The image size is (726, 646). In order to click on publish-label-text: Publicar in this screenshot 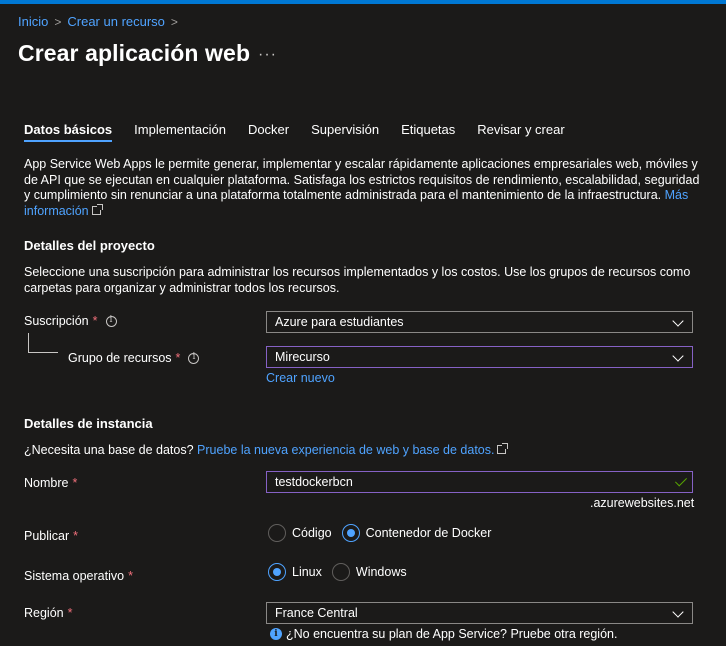, I will do `click(47, 536)`.